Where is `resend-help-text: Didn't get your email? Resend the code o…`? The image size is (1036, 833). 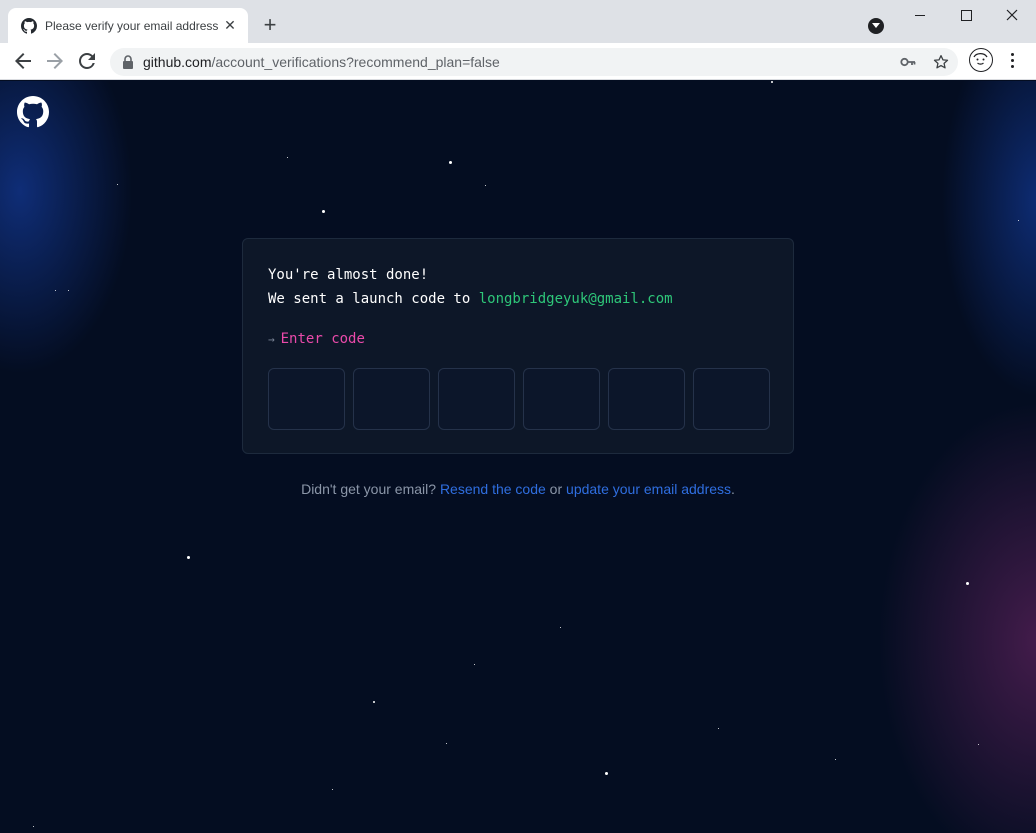
resend-help-text: Didn't get your email? Resend the code o… is located at coordinates (518, 489).